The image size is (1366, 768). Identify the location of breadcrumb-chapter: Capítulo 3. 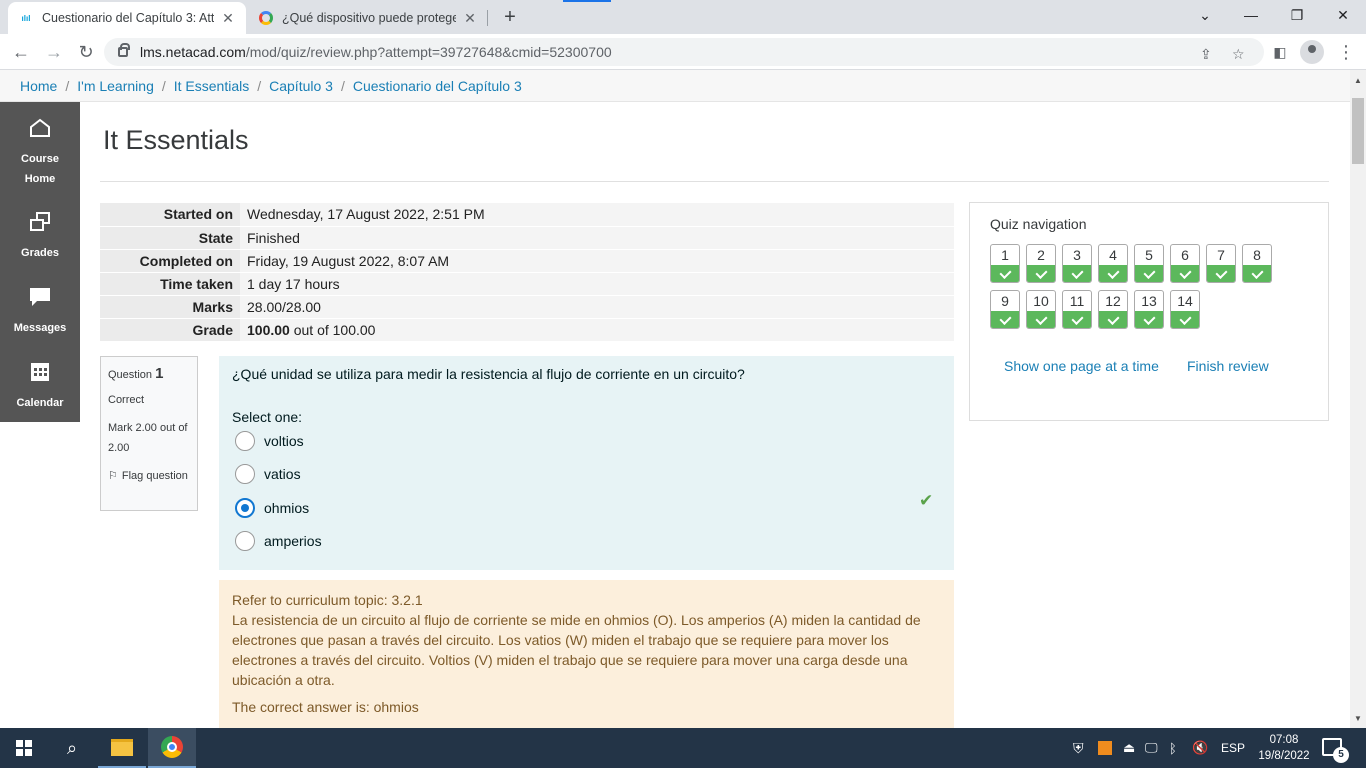
(301, 86).